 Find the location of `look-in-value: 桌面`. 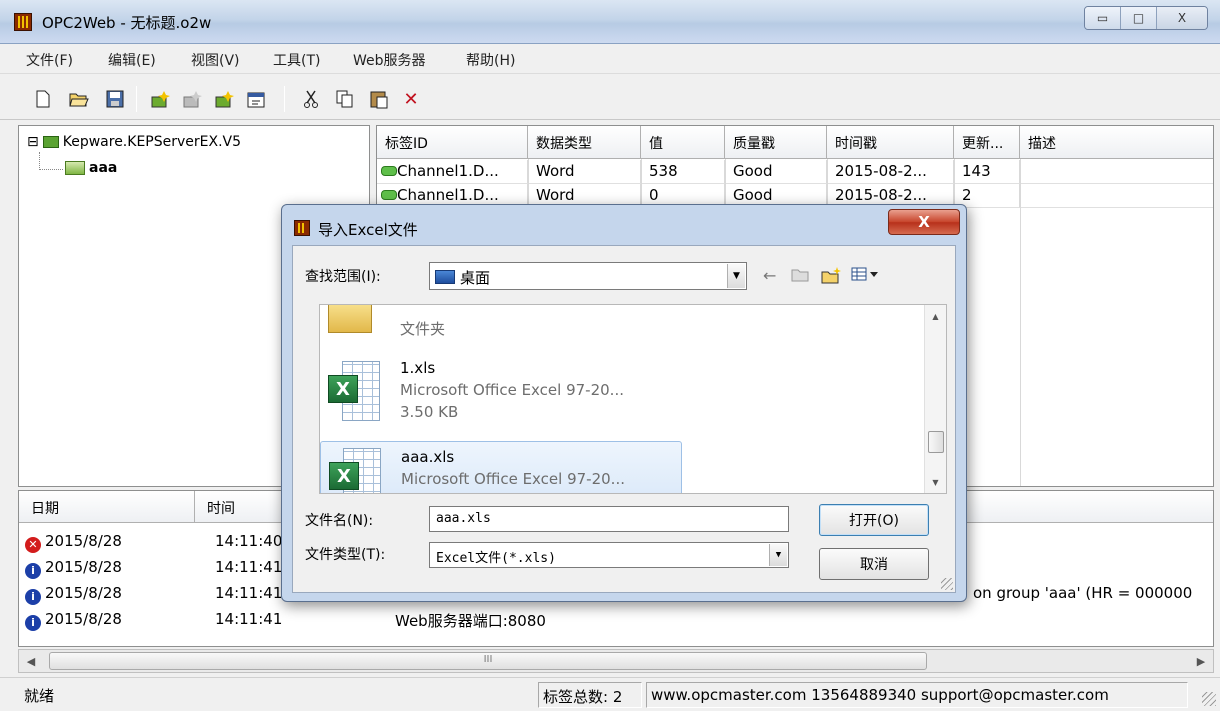

look-in-value: 桌面 is located at coordinates (475, 278).